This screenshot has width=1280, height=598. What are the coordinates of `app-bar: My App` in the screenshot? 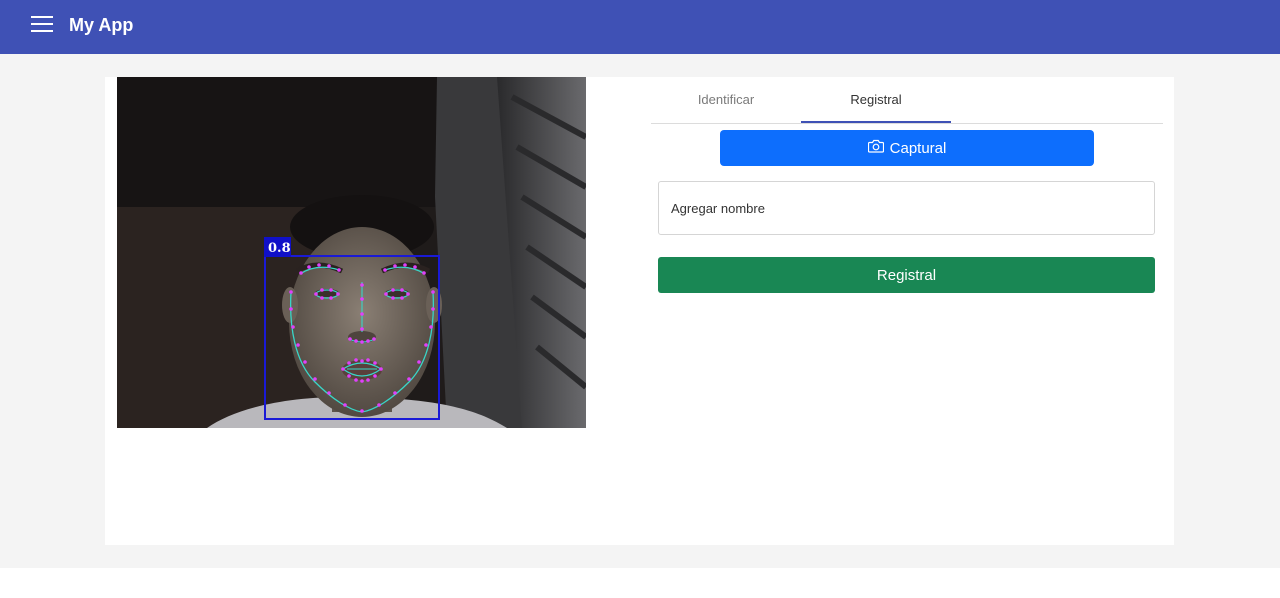 It's located at (640, 27).